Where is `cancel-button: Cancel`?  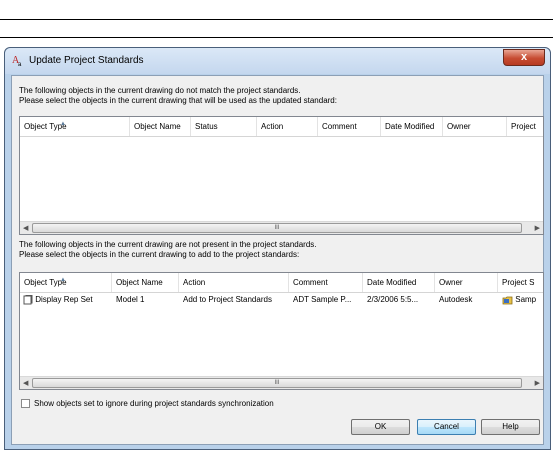
cancel-button: Cancel is located at coordinates (446, 427).